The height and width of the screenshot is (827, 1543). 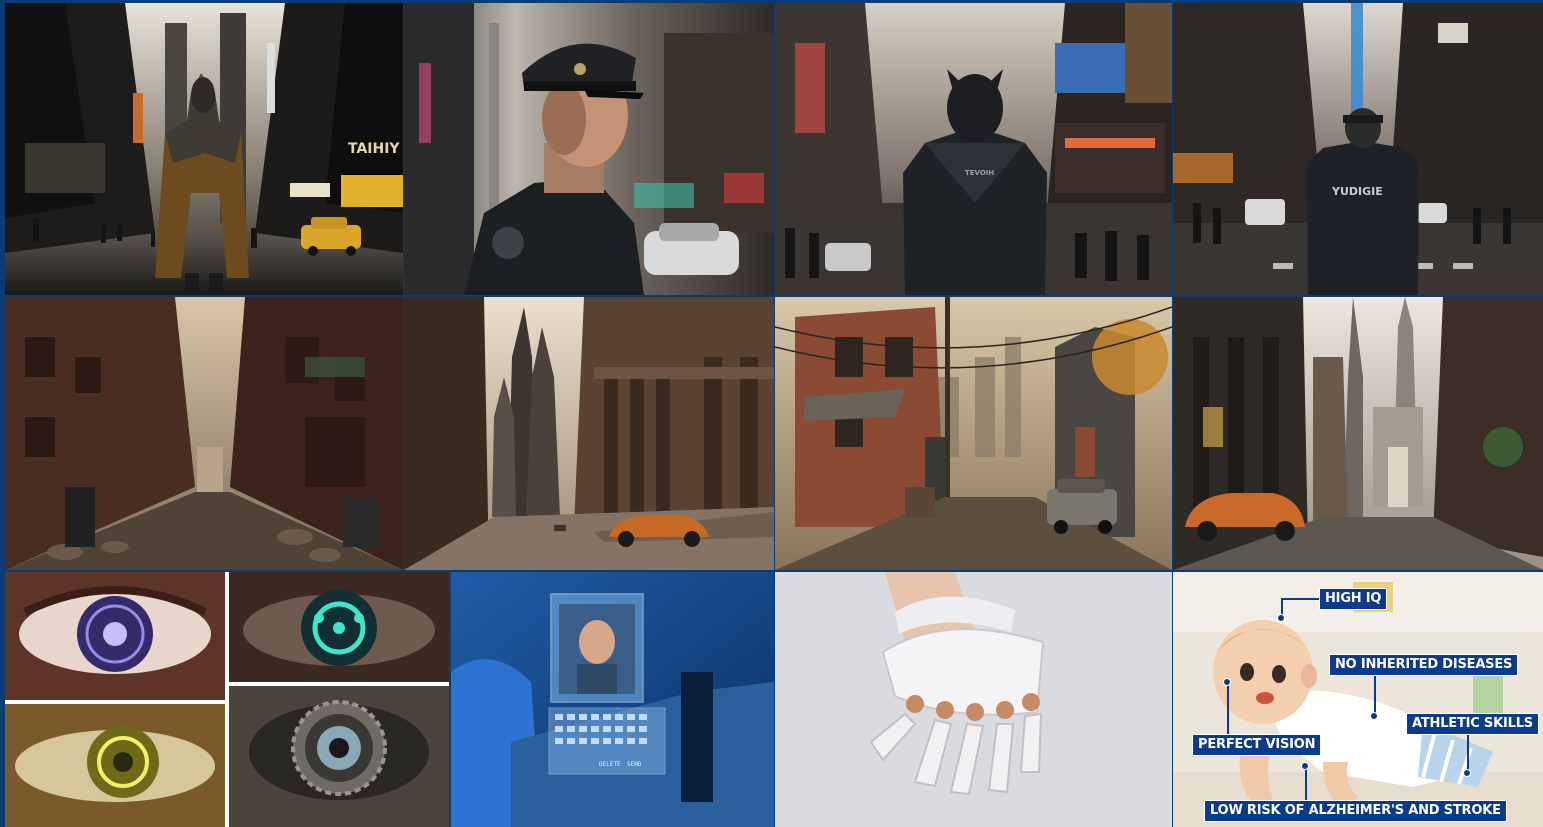 What do you see at coordinates (1305, 766) in the screenshot?
I see `dot-low-risk` at bounding box center [1305, 766].